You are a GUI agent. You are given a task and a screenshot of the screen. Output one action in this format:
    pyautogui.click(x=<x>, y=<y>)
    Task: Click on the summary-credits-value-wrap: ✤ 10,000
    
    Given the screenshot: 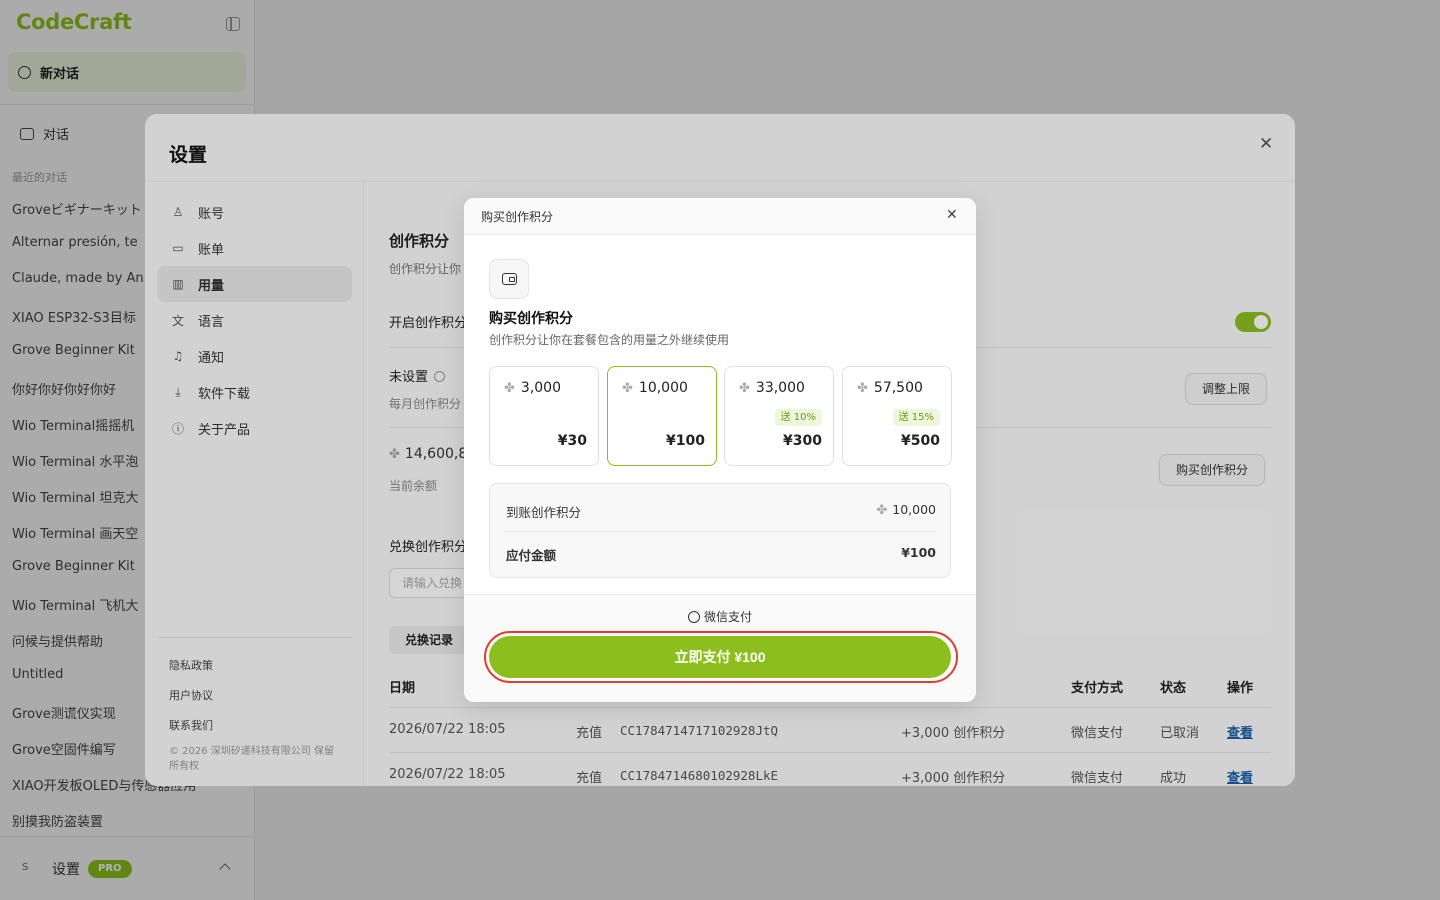 What is the action you would take?
    pyautogui.click(x=906, y=510)
    